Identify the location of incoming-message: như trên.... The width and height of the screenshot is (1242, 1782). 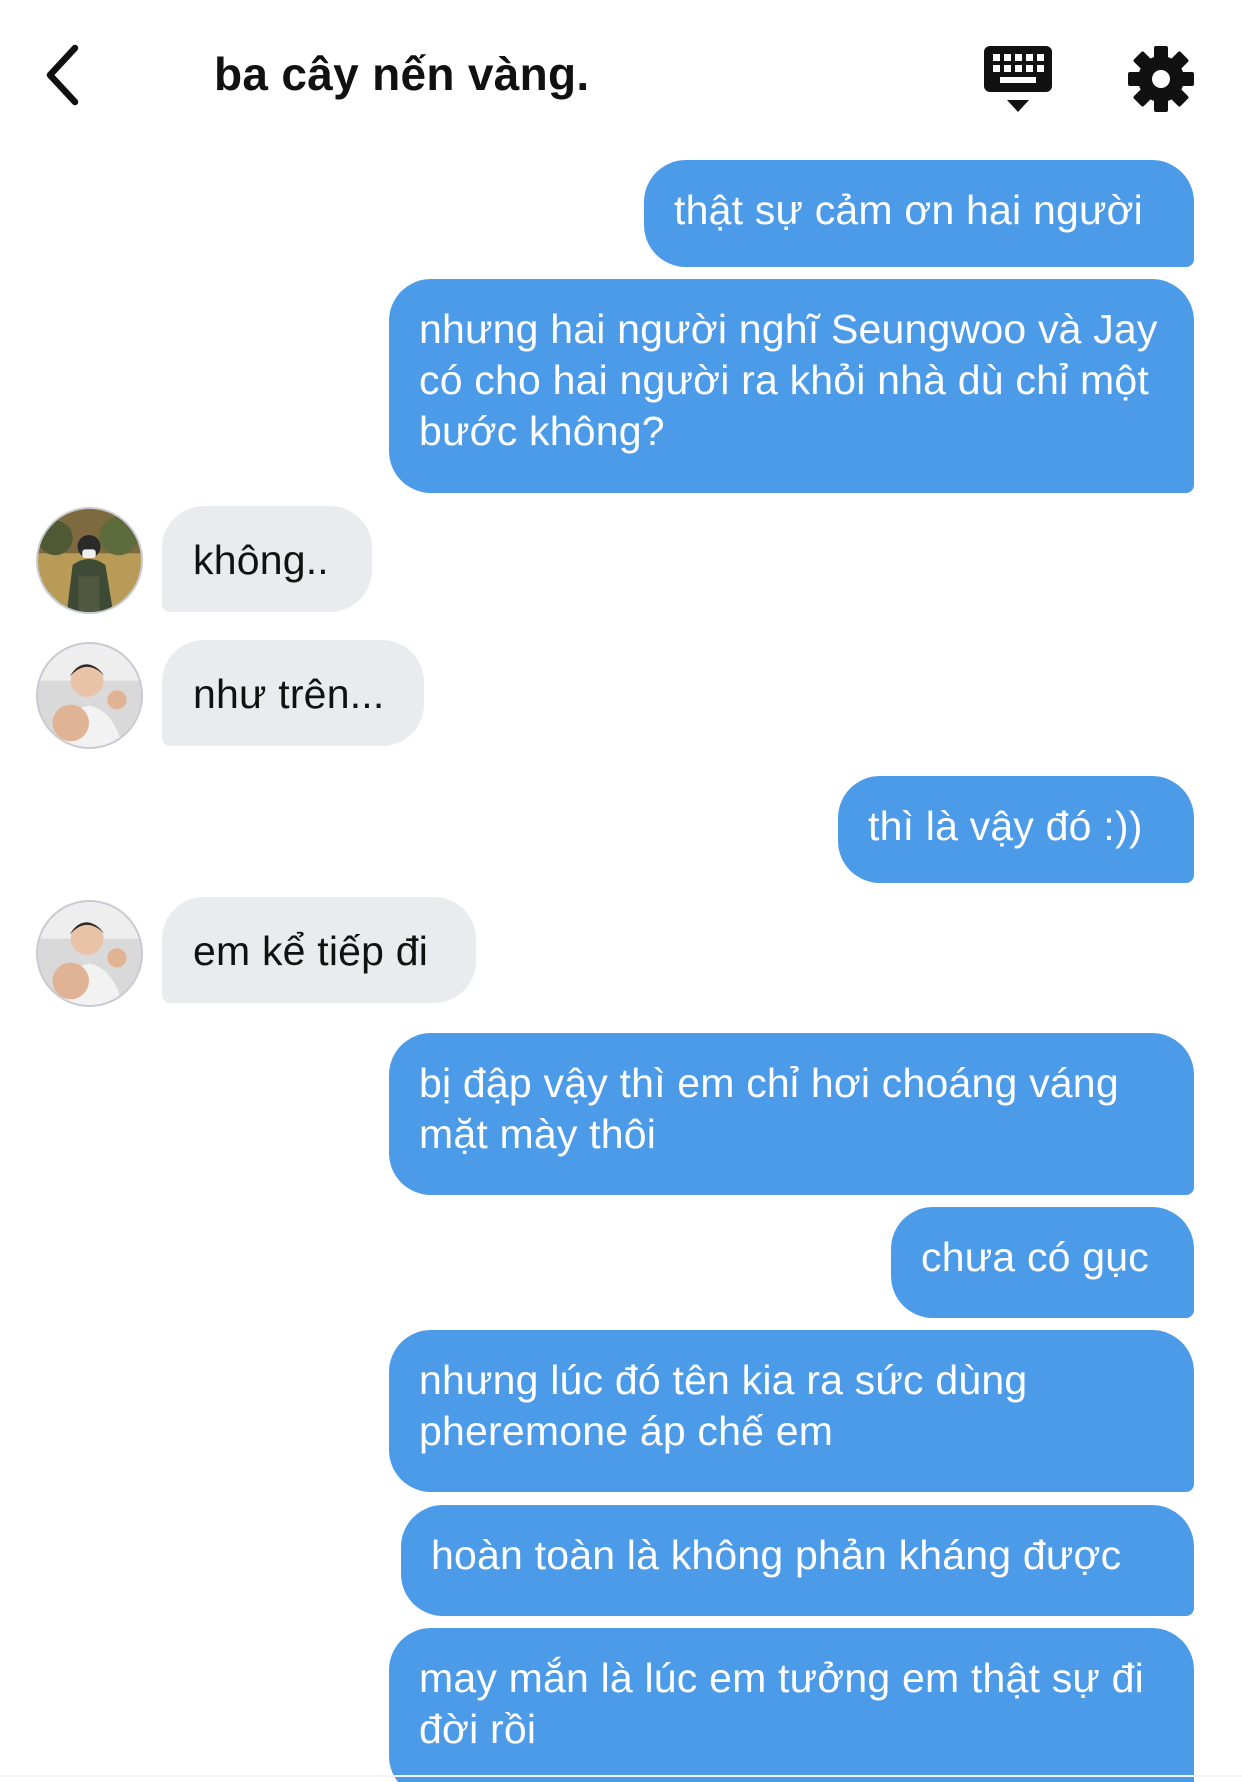
(293, 693).